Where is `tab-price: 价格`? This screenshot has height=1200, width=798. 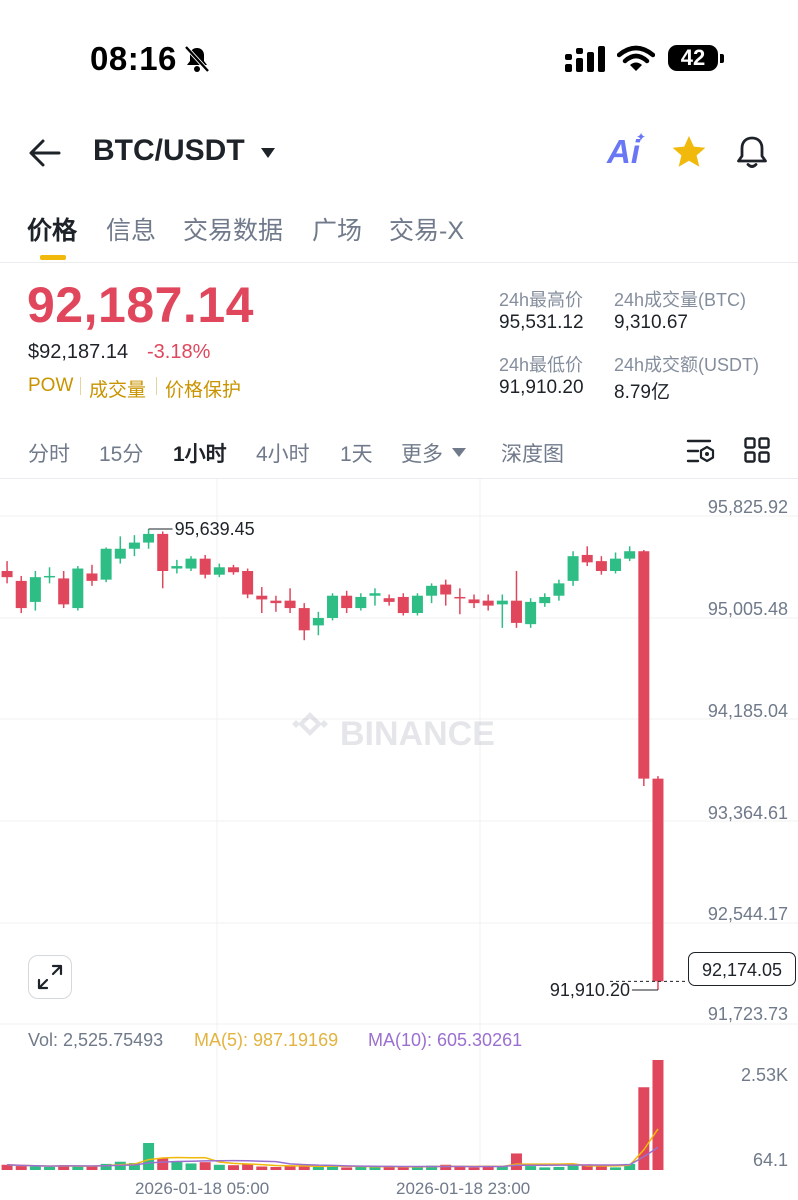 tab-price: 价格 is located at coordinates (52, 229).